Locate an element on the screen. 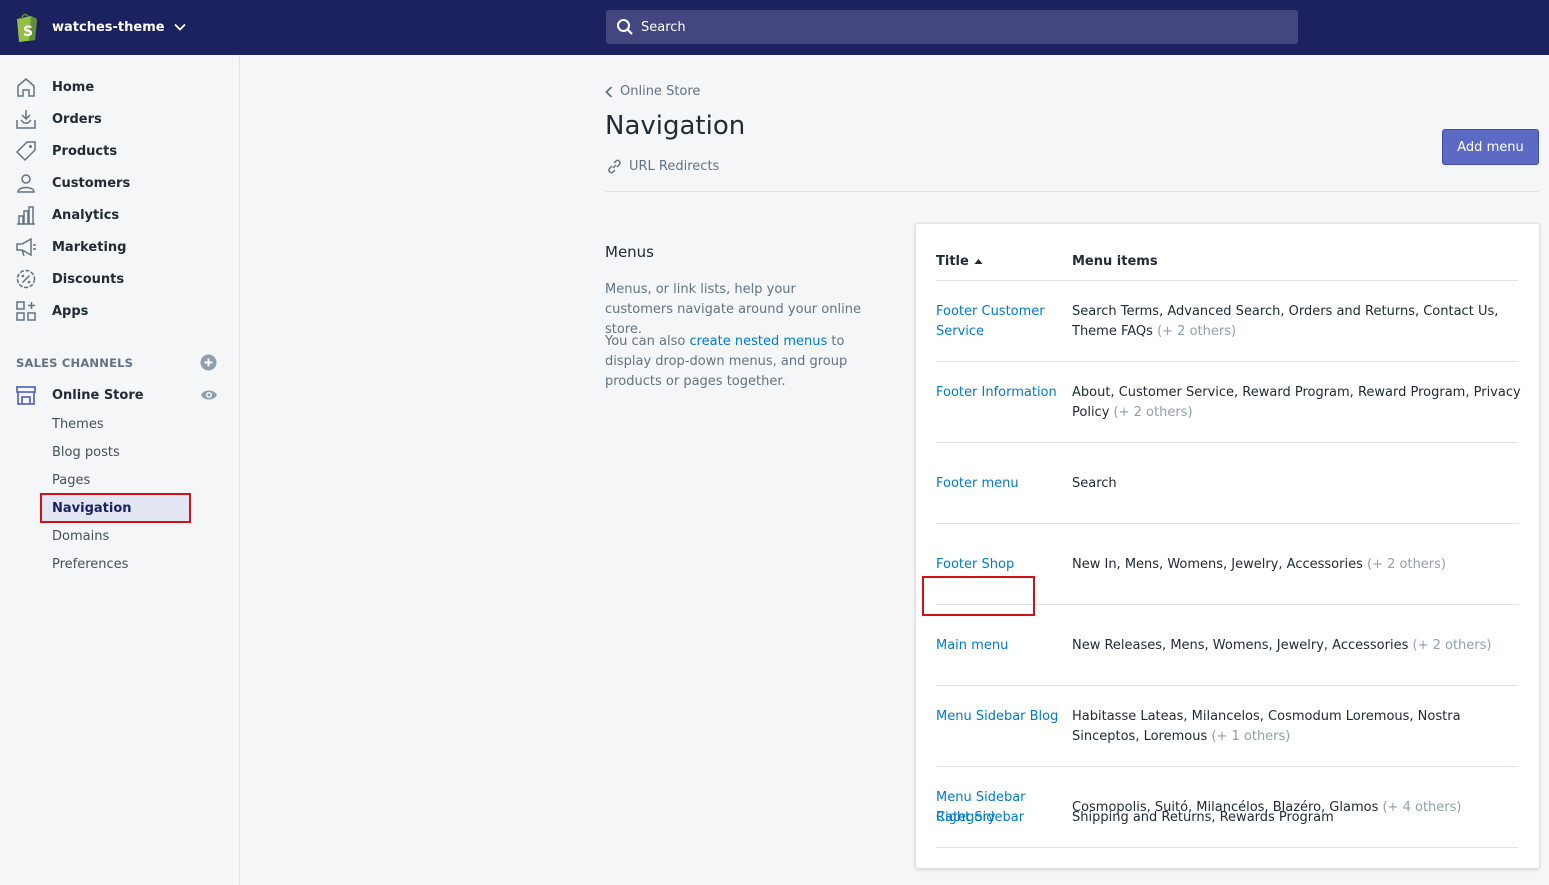 The height and width of the screenshot is (885, 1549). sidebar-item-analytics: Analytics is located at coordinates (119, 215).